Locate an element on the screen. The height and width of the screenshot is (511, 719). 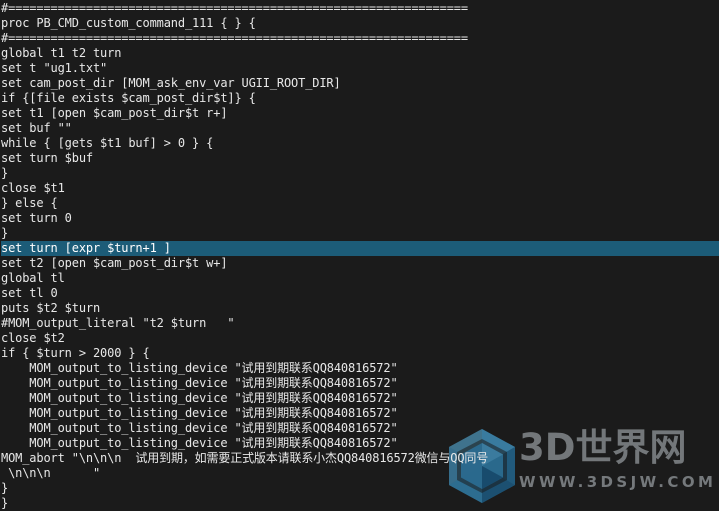
code-line: global t1 t2 turn is located at coordinates (360, 53).